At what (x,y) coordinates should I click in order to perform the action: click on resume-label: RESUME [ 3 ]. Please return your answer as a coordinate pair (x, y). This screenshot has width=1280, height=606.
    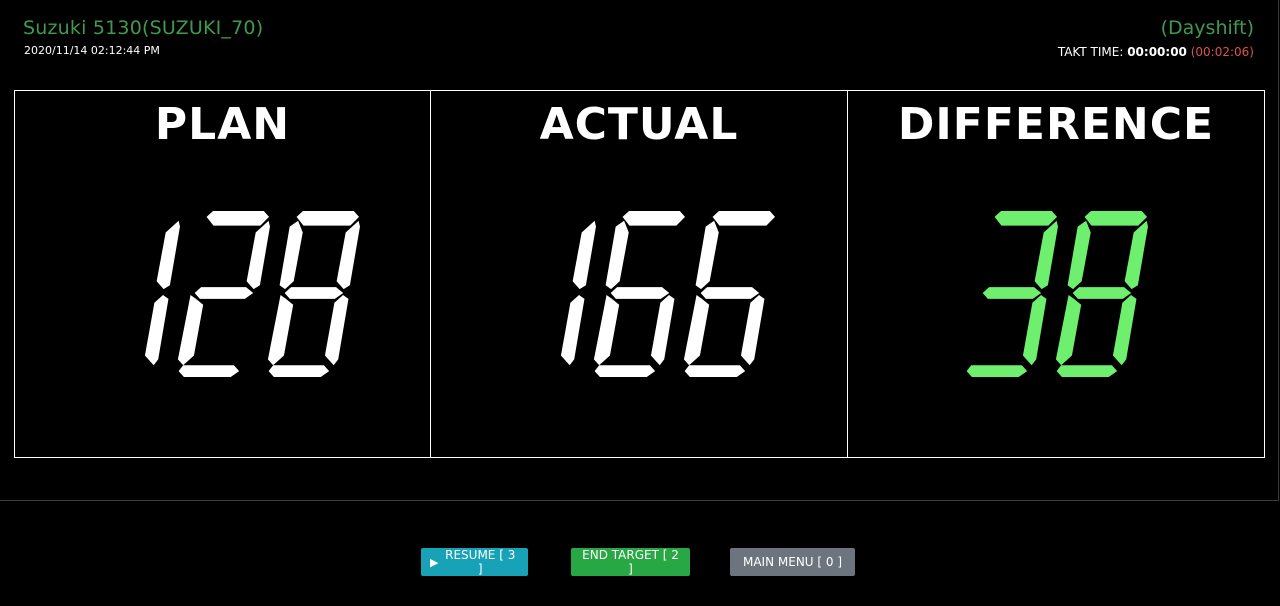
    Looking at the image, I should click on (480, 562).